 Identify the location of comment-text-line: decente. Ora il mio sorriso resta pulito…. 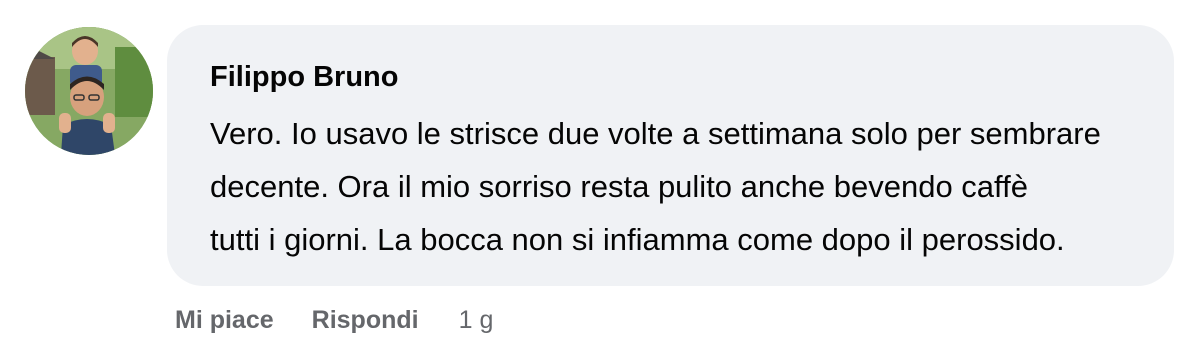
(619, 186).